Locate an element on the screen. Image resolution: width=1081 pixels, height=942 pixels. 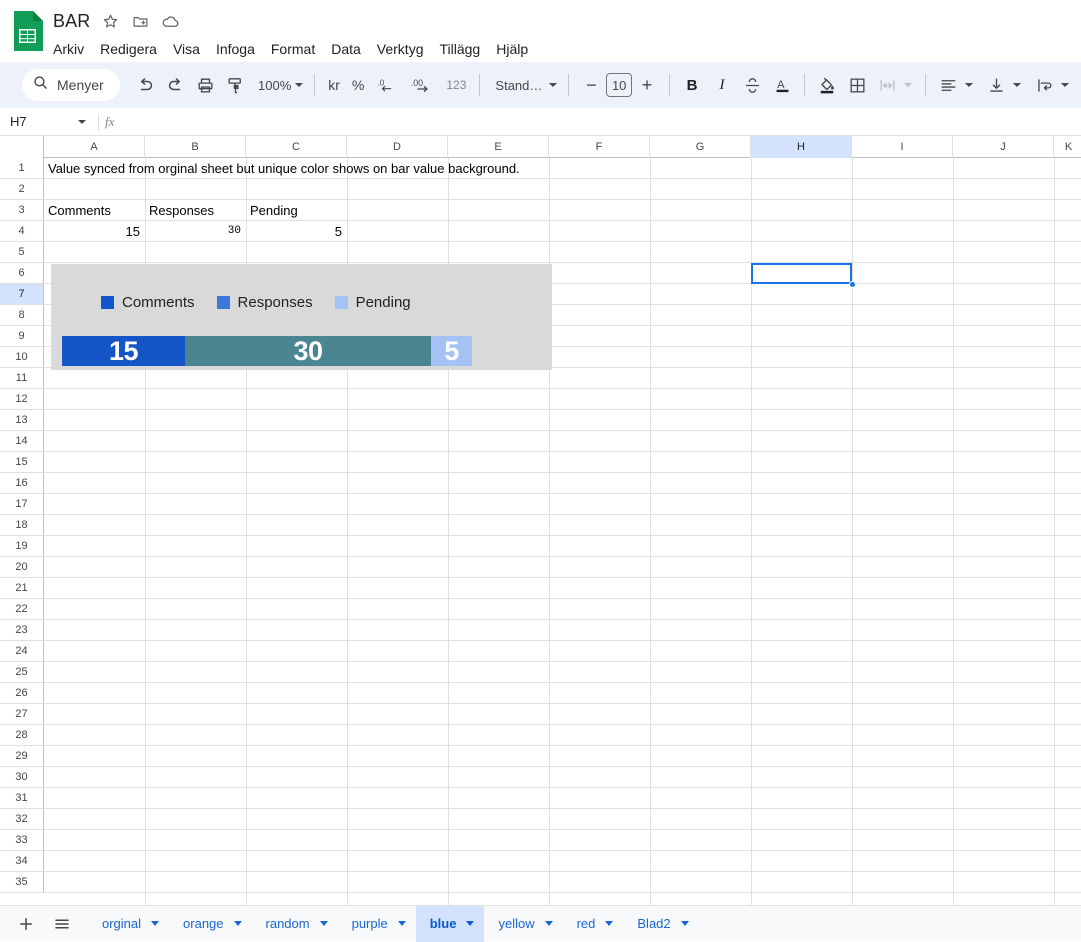
decrease-decimal-button: .0 is located at coordinates (387, 85).